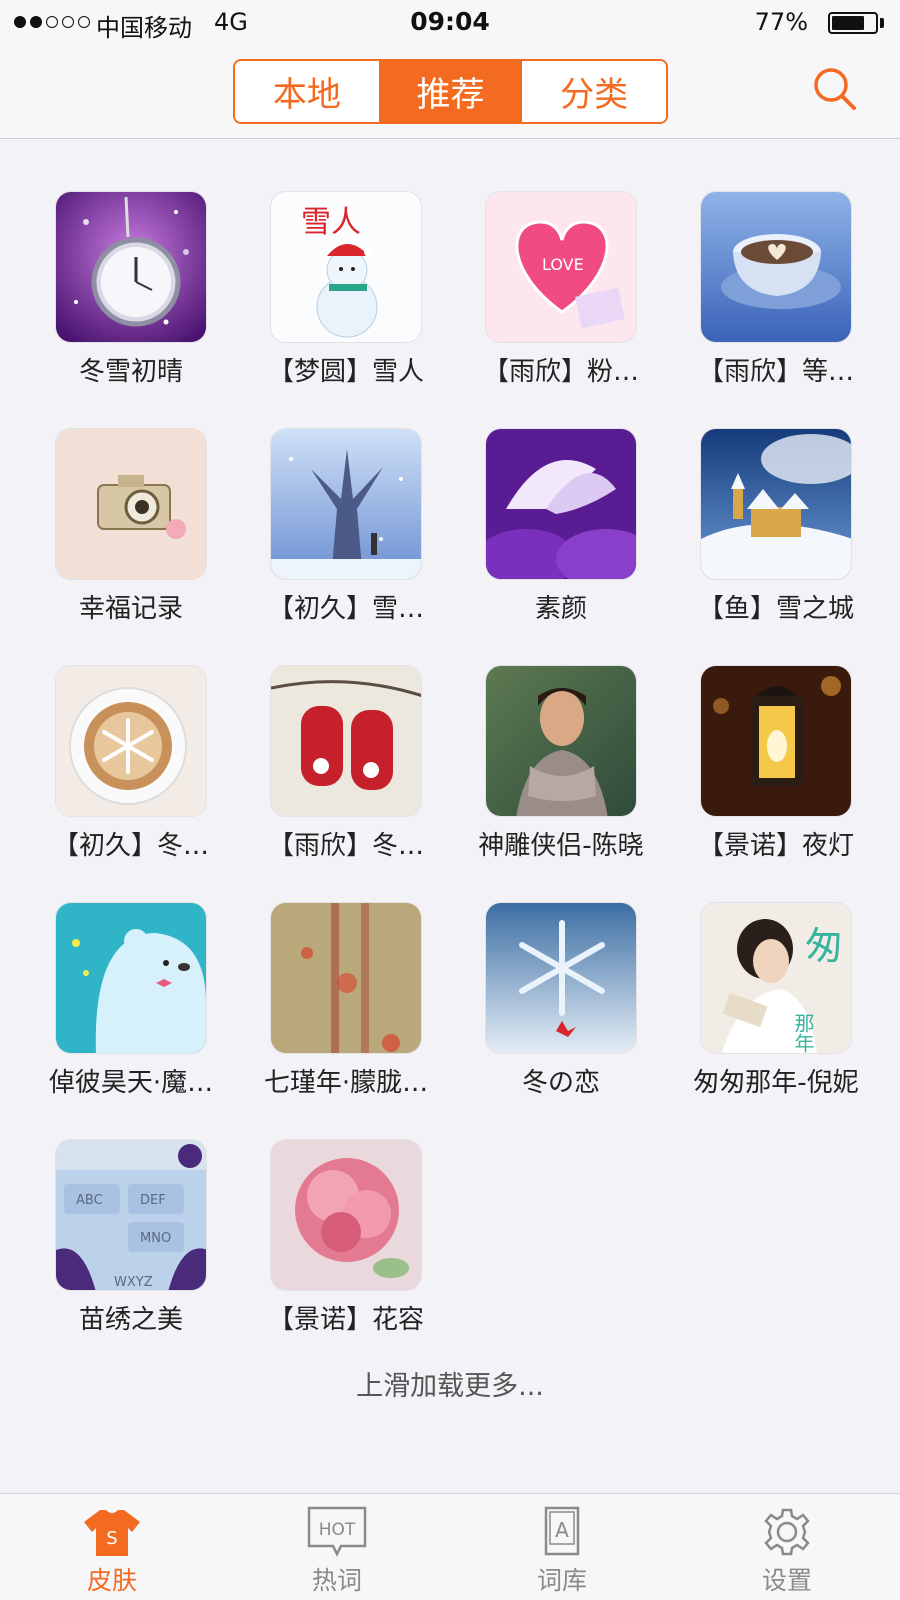 This screenshot has width=900, height=1600. What do you see at coordinates (775, 846) in the screenshot?
I see `skin-label: 【景诺】夜灯` at bounding box center [775, 846].